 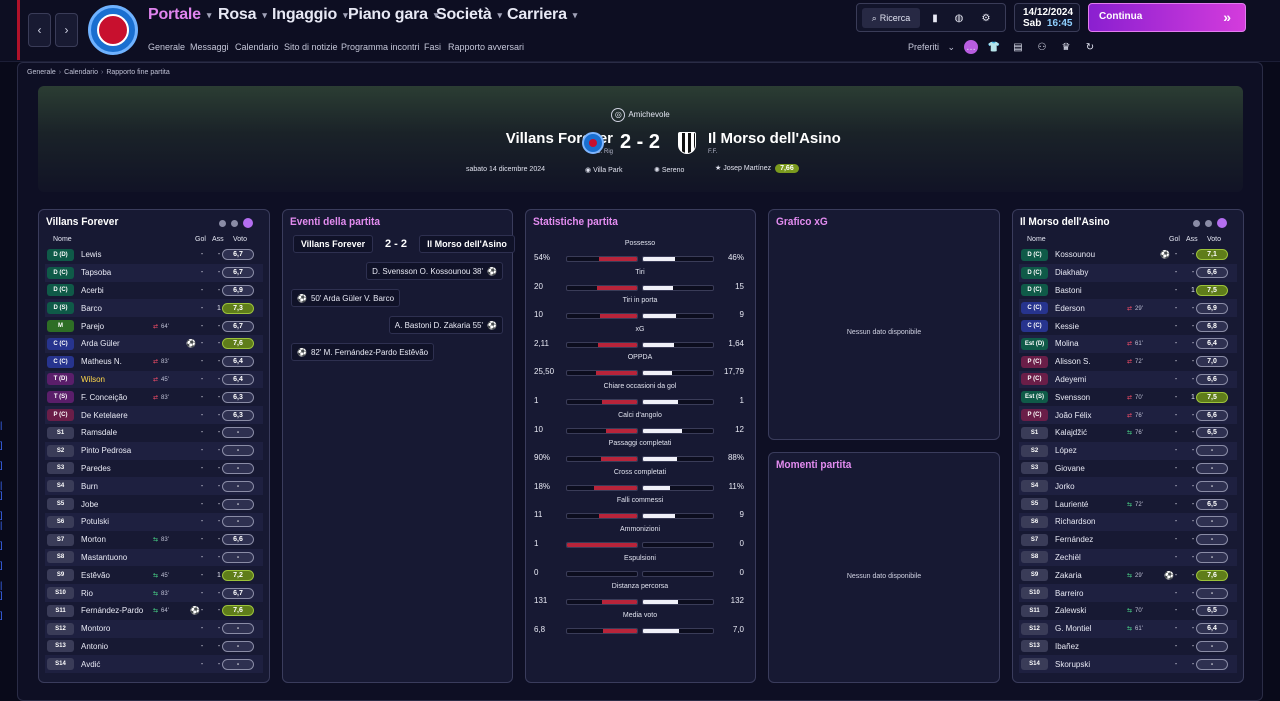 I want to click on event-item: A. Bastoni D. Zakaria 55' ⚽, so click(x=445, y=325).